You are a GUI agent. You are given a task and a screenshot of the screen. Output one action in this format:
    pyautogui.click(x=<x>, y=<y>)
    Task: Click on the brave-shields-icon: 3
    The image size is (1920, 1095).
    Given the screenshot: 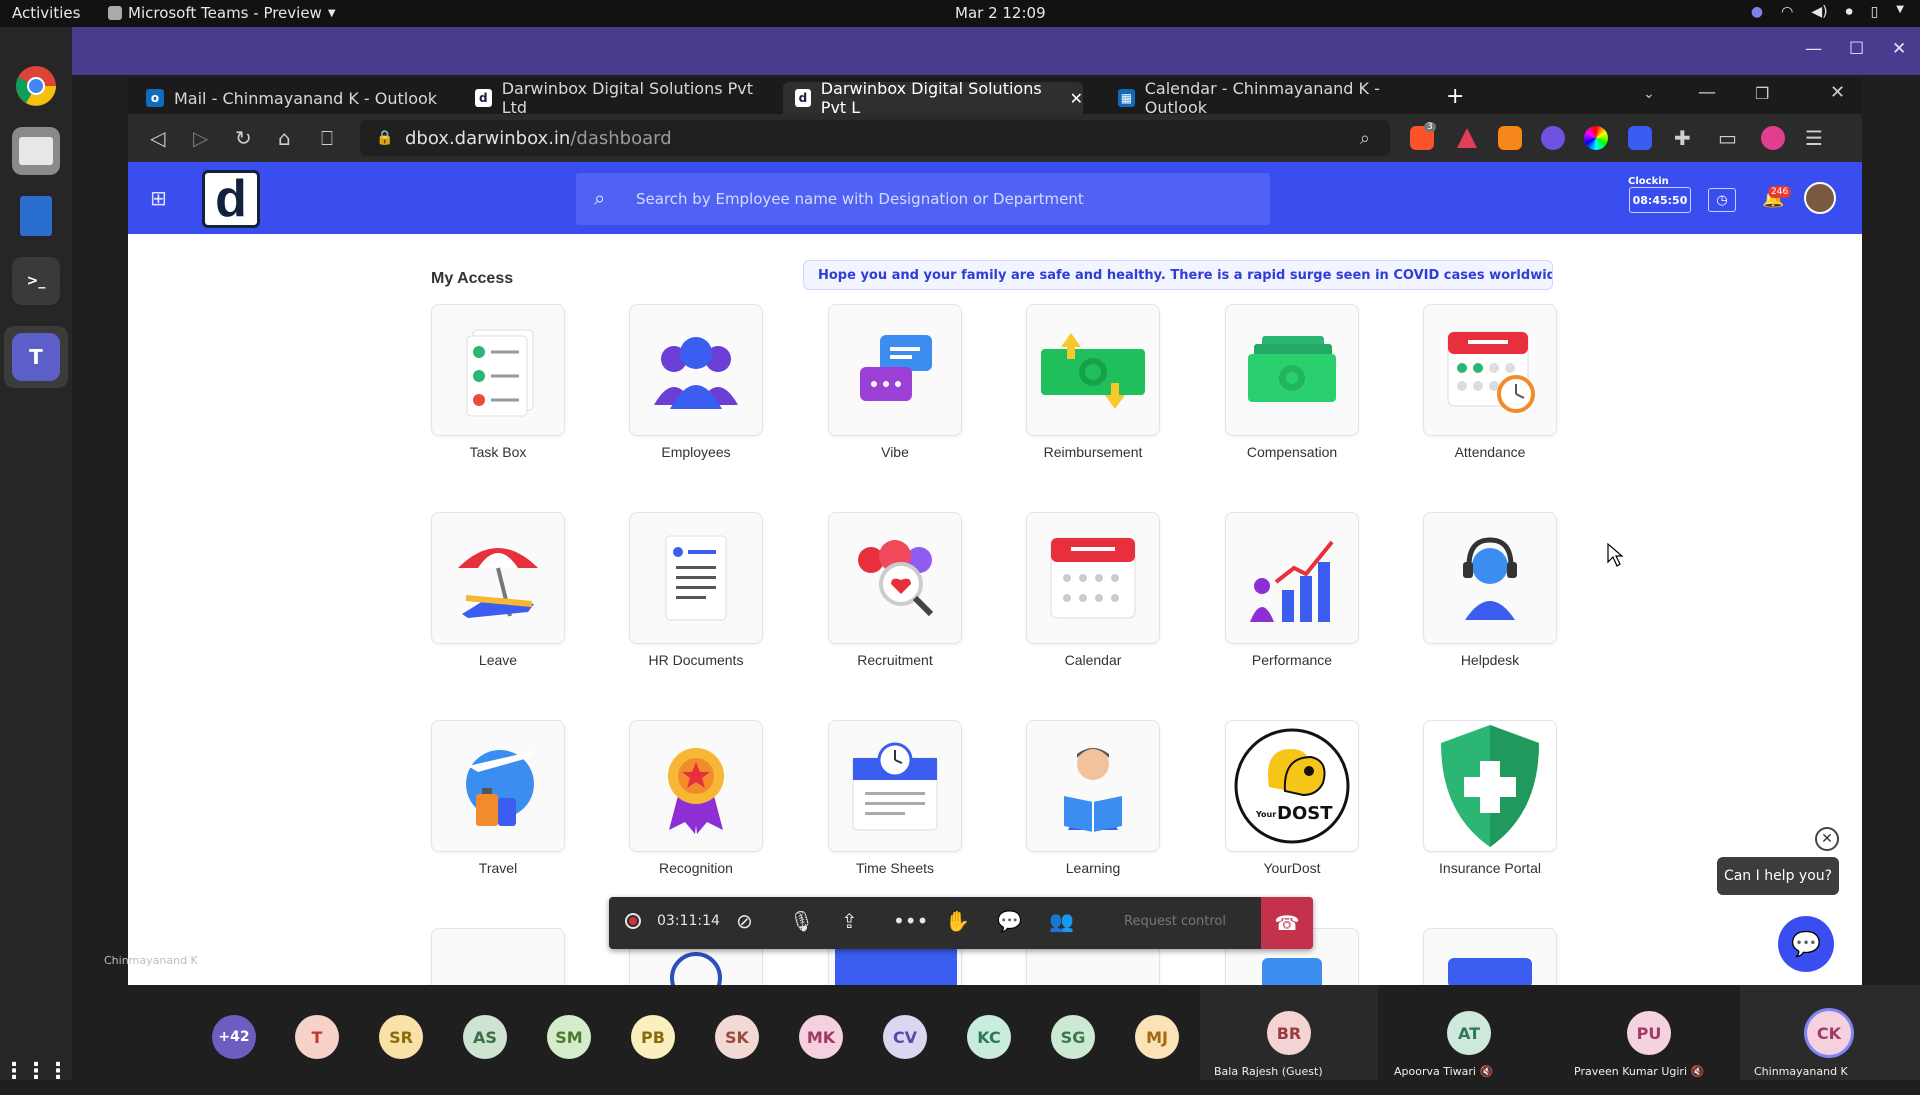 What is the action you would take?
    pyautogui.click(x=1423, y=136)
    